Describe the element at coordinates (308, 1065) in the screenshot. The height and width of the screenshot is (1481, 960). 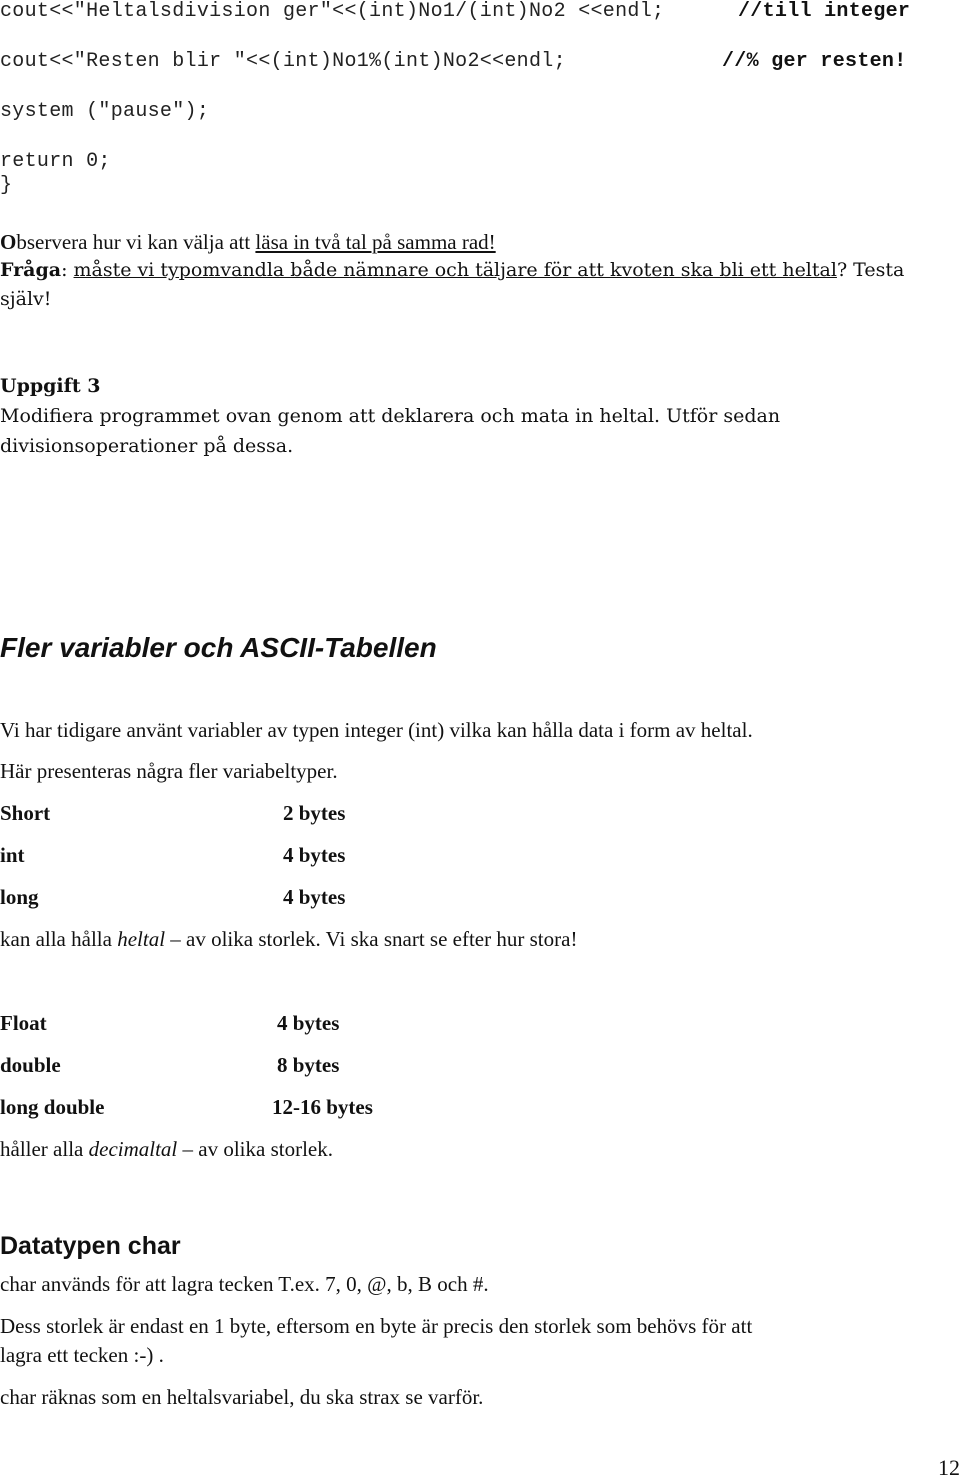
I see `type-size: 8 bytes` at that location.